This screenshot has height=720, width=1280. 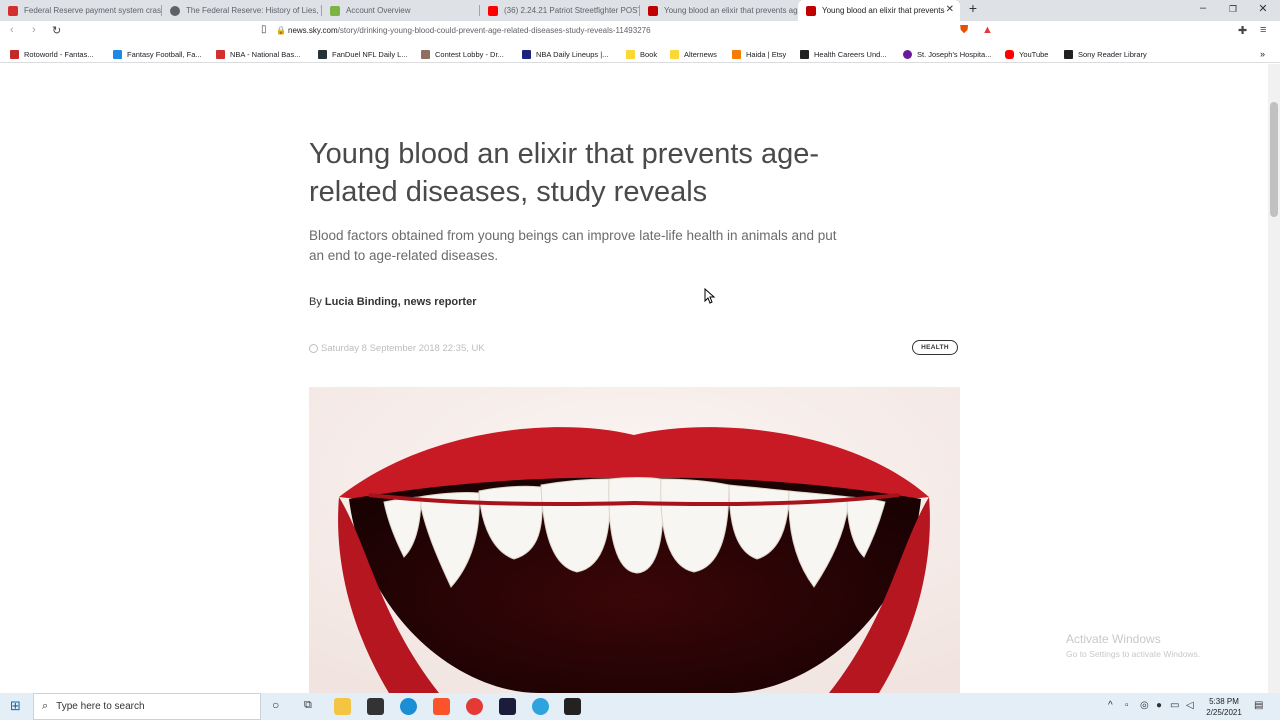 What do you see at coordinates (313, 30) in the screenshot?
I see `url-host: news.sky.com` at bounding box center [313, 30].